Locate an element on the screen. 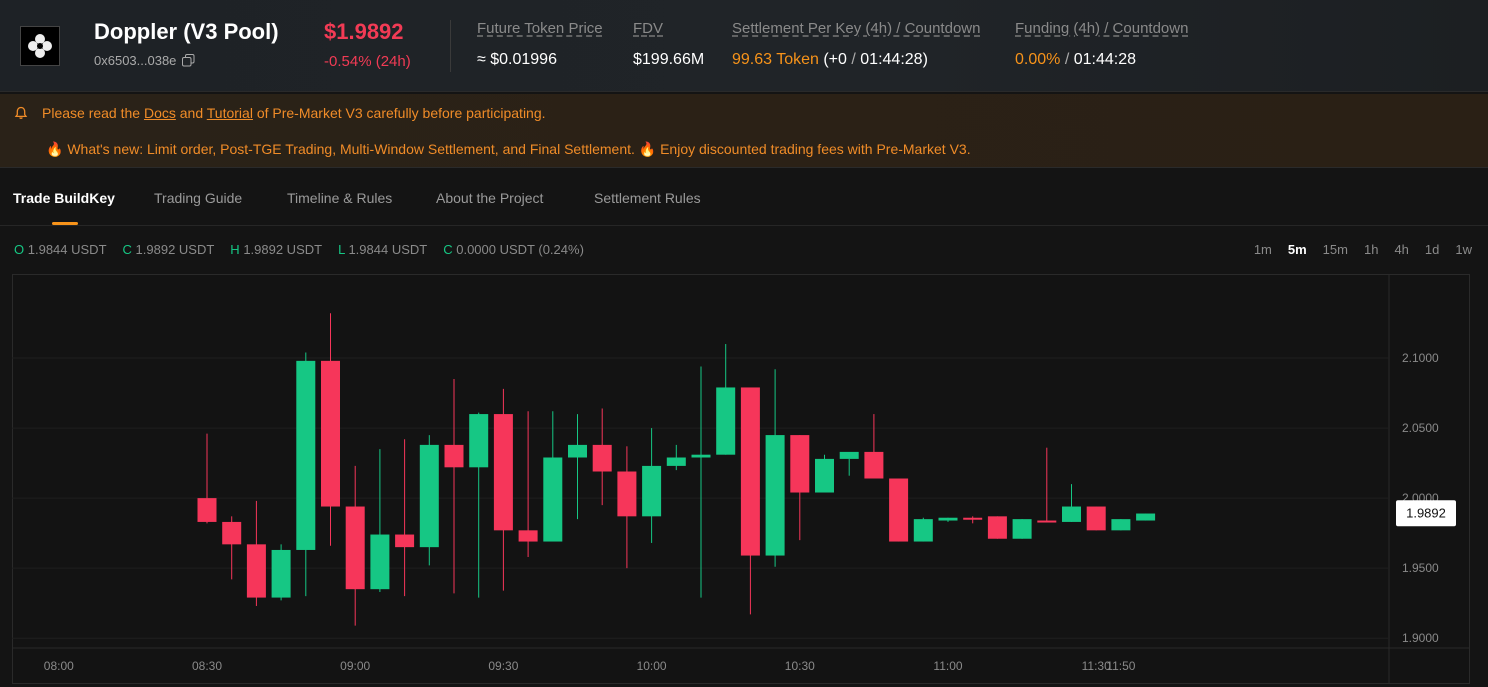 The height and width of the screenshot is (687, 1488). interval-1h: 1h is located at coordinates (1371, 249).